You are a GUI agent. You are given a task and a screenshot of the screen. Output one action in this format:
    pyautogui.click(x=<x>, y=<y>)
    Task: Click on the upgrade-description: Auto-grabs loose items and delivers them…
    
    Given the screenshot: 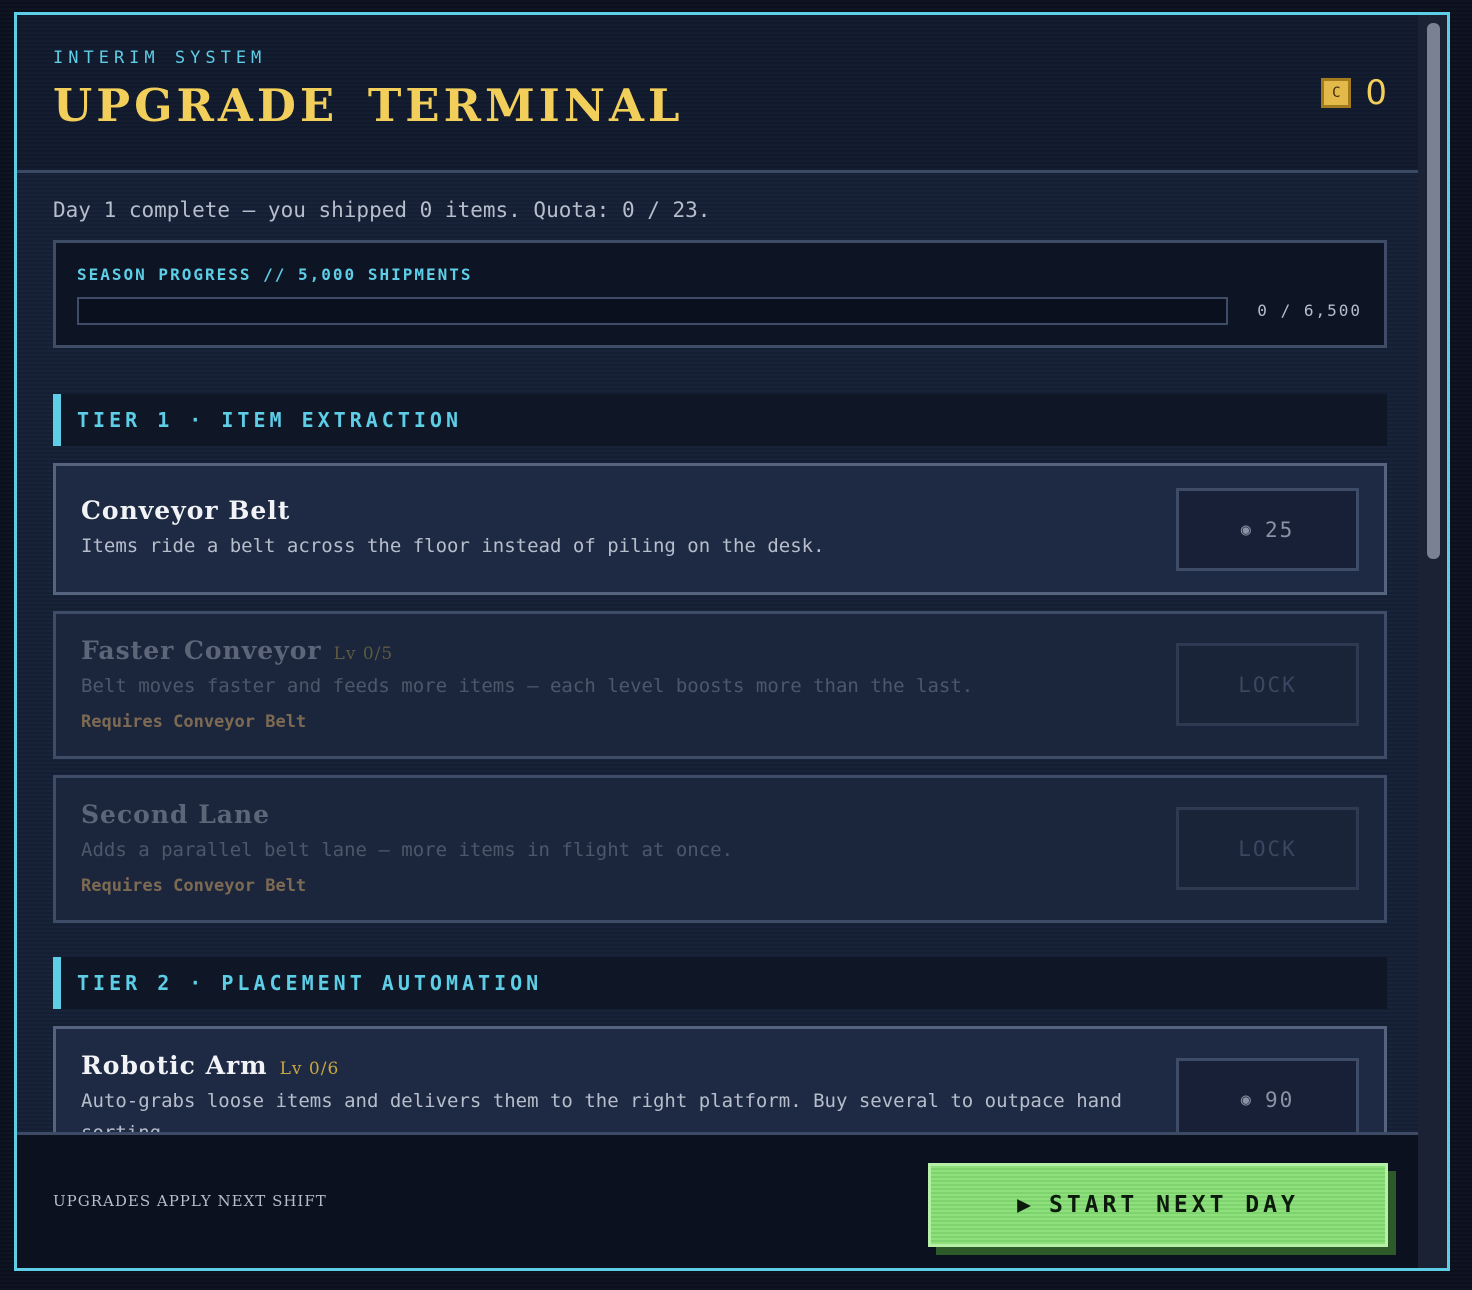 What is the action you would take?
    pyautogui.click(x=601, y=1111)
    